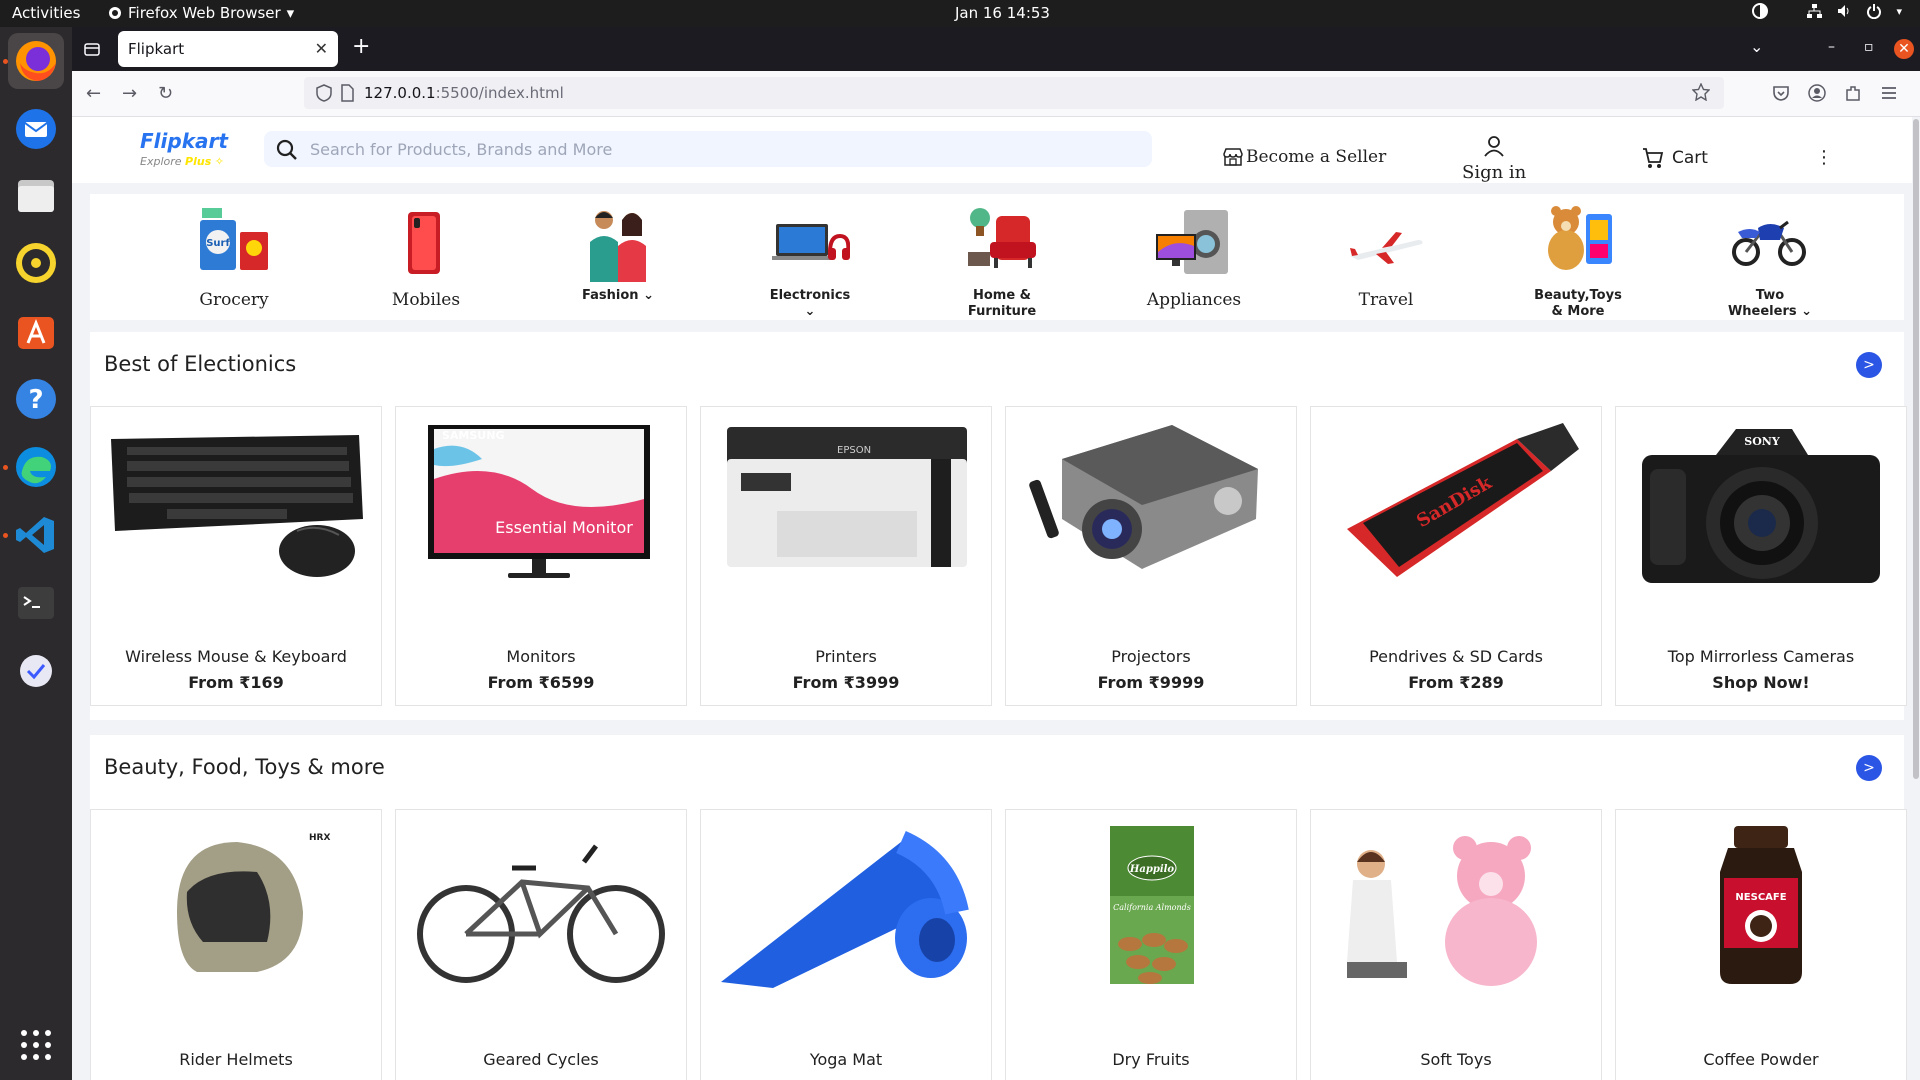 This screenshot has width=1920, height=1080. I want to click on product-card-keyboard: Wireless Mouse & Keyboard From ₹169, so click(236, 556).